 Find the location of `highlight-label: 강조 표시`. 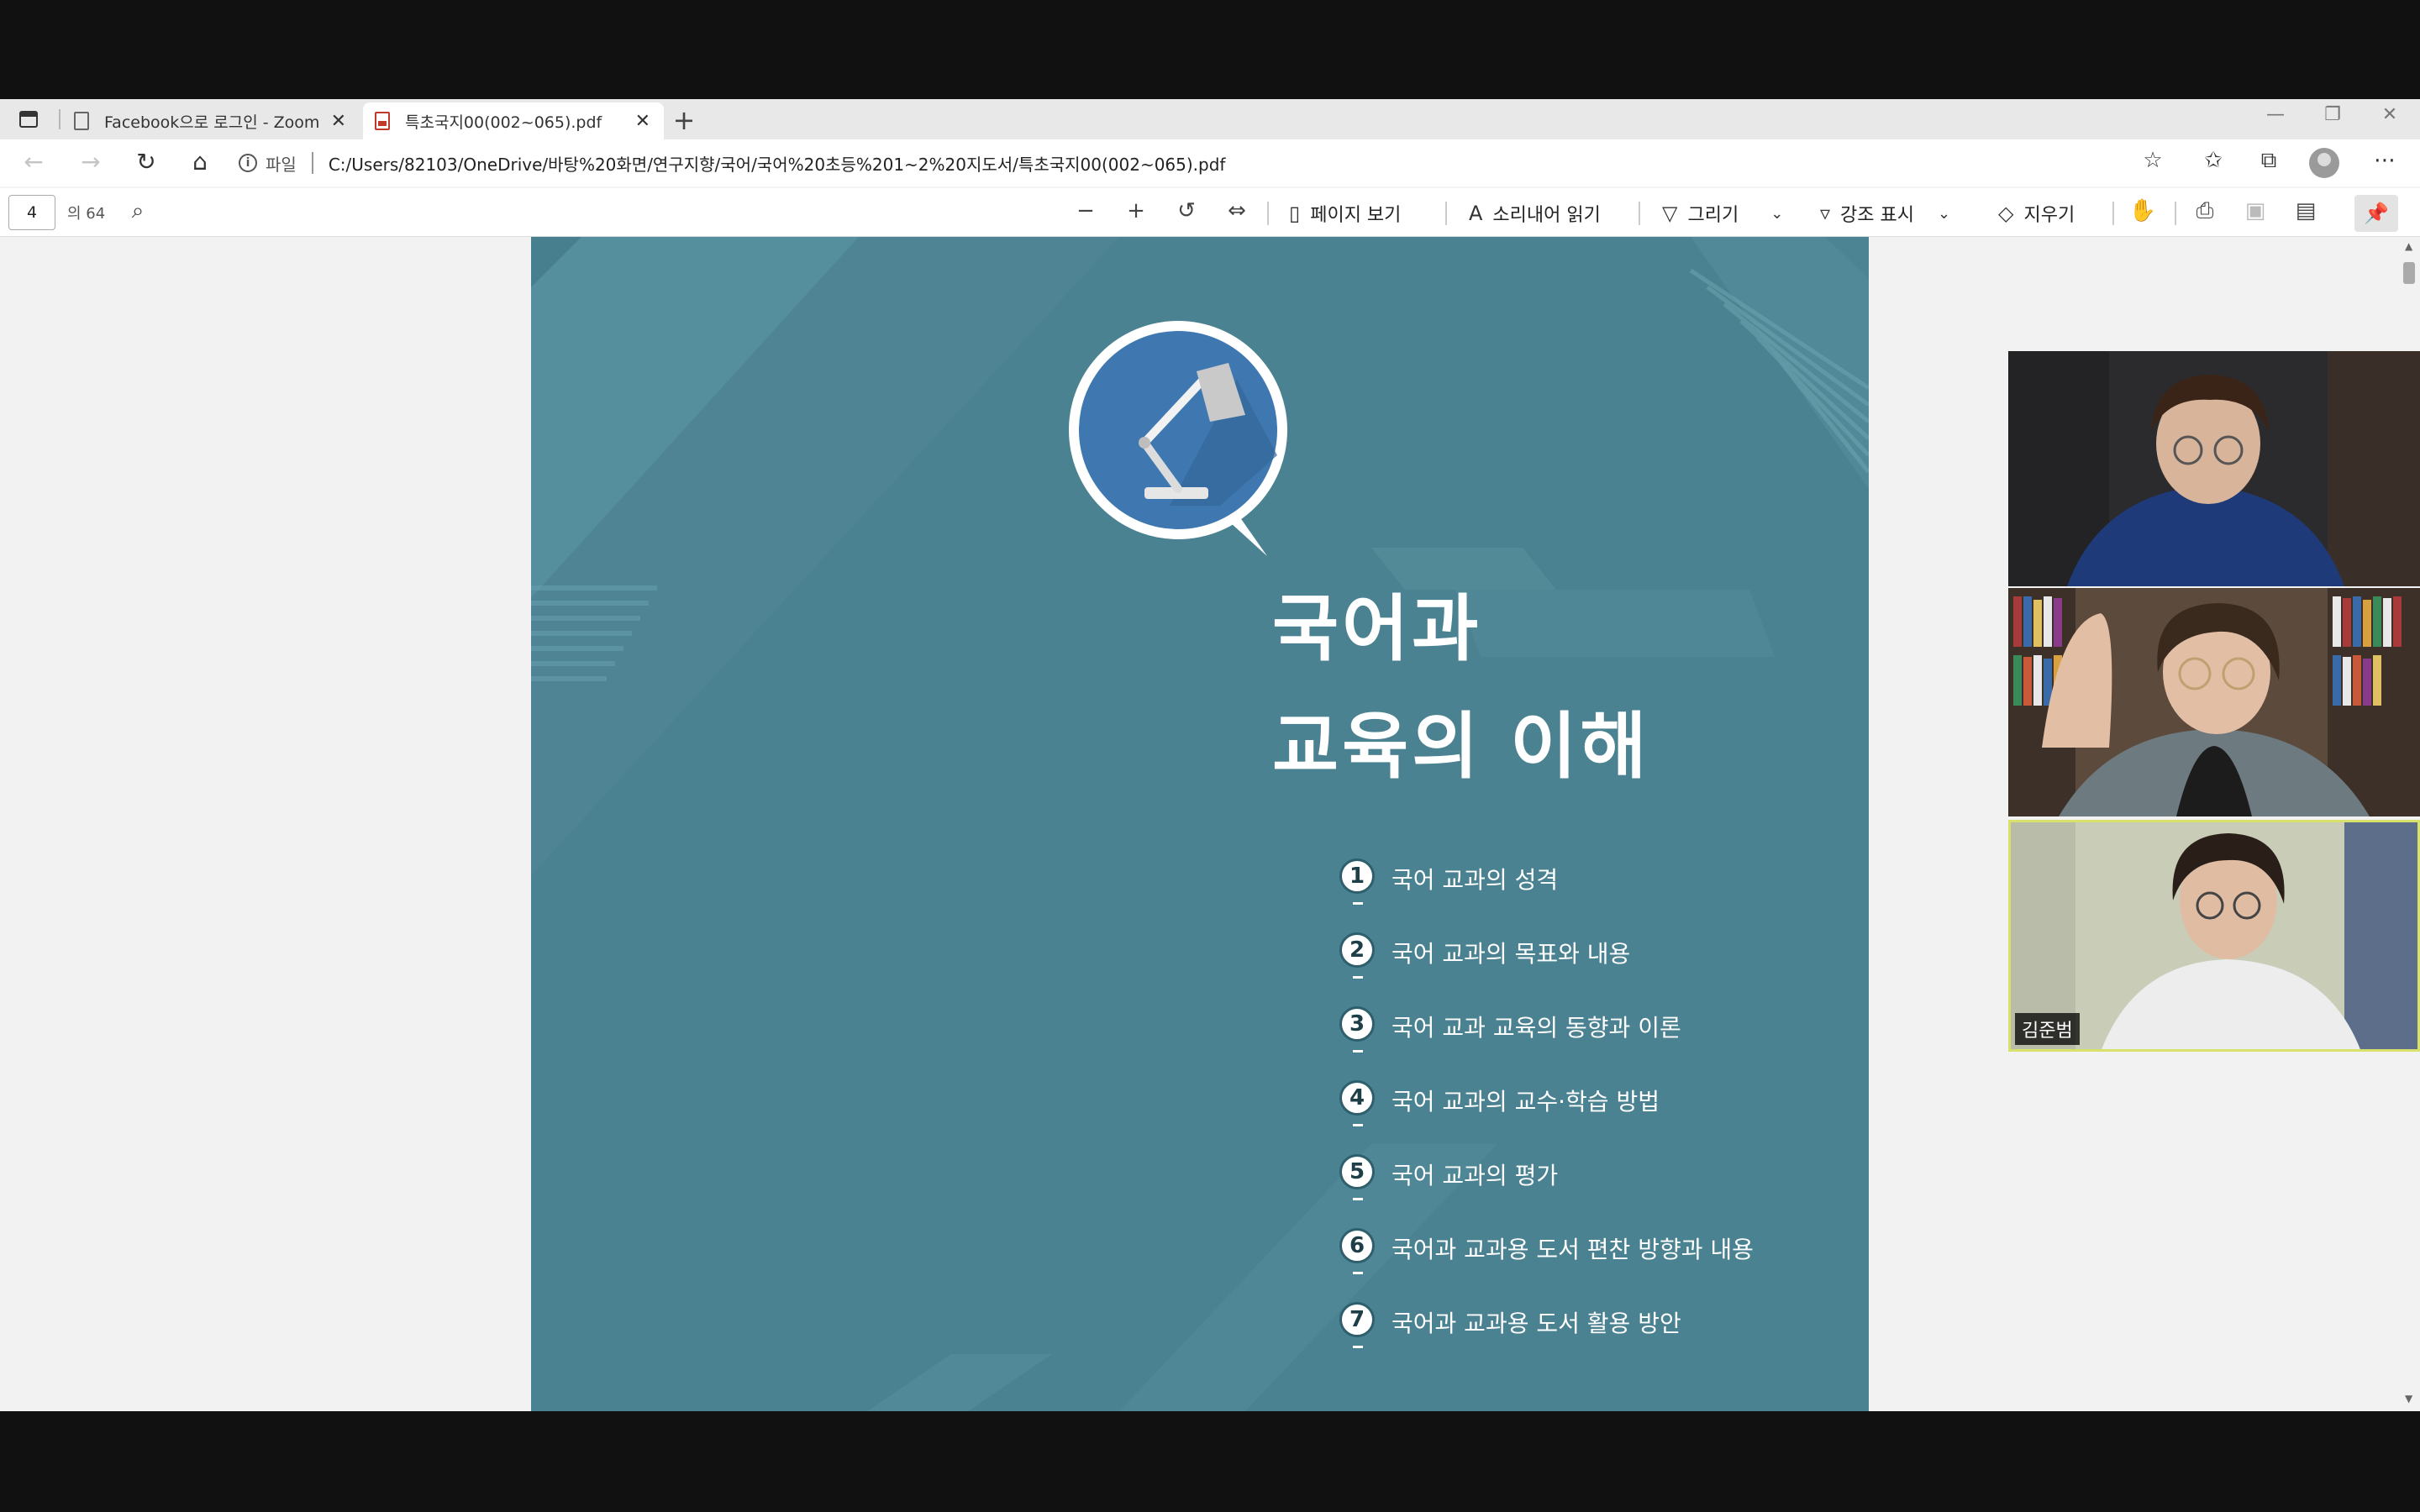

highlight-label: 강조 표시 is located at coordinates (1877, 215).